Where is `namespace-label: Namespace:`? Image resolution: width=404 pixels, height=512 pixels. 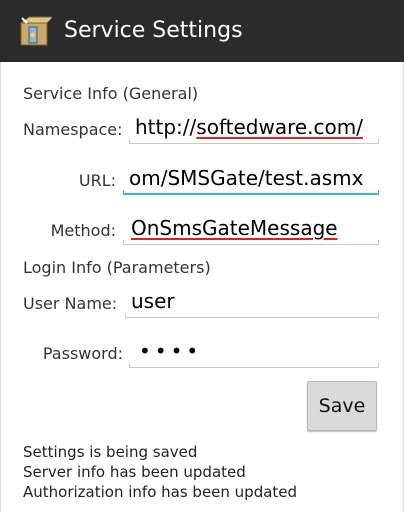 namespace-label: Namespace: is located at coordinates (73, 129).